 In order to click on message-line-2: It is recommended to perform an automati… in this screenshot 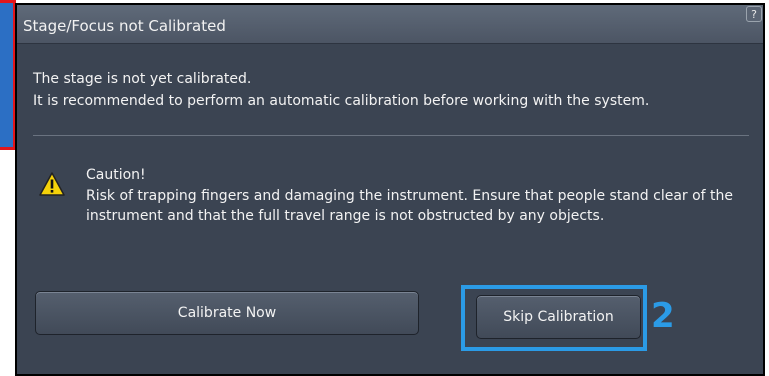, I will do `click(341, 101)`.